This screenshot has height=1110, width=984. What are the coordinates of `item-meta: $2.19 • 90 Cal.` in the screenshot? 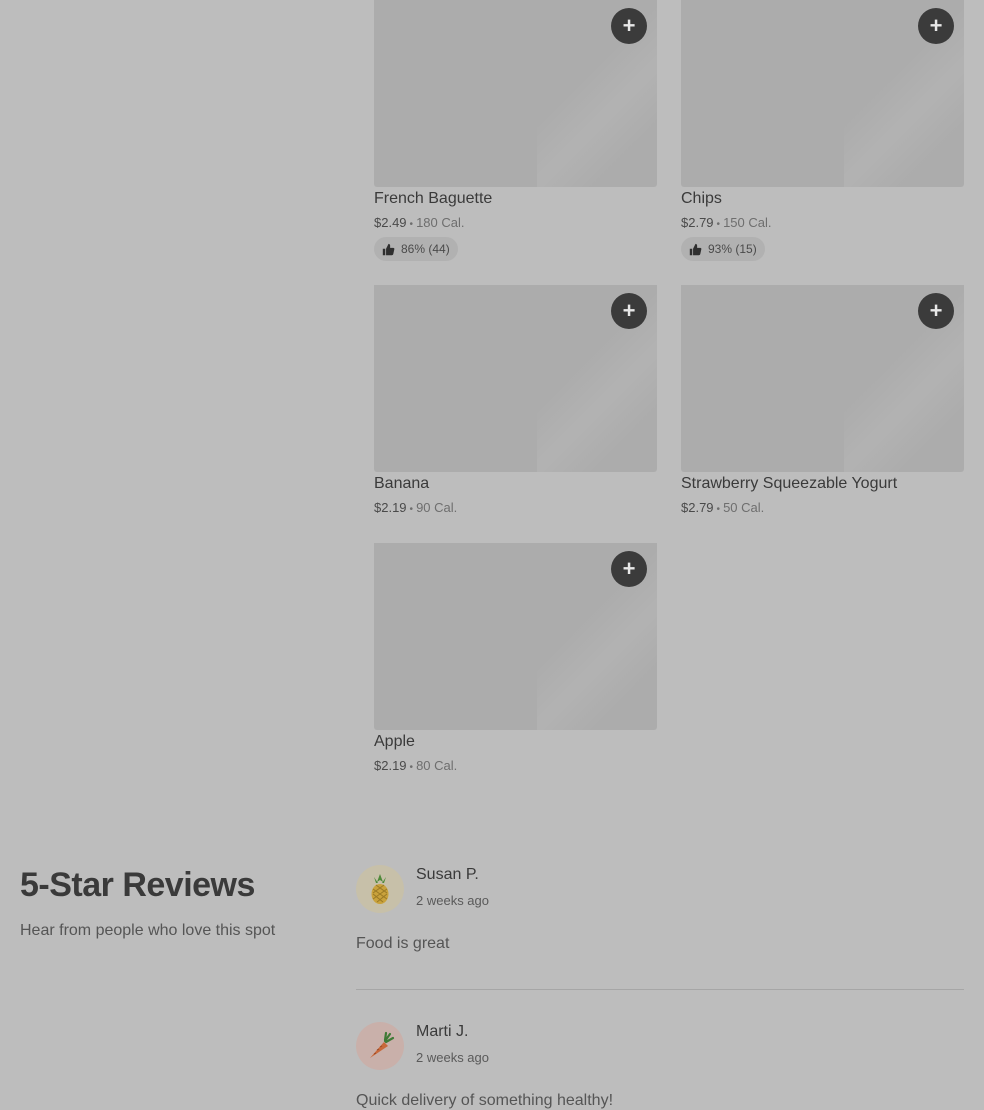 It's located at (415, 507).